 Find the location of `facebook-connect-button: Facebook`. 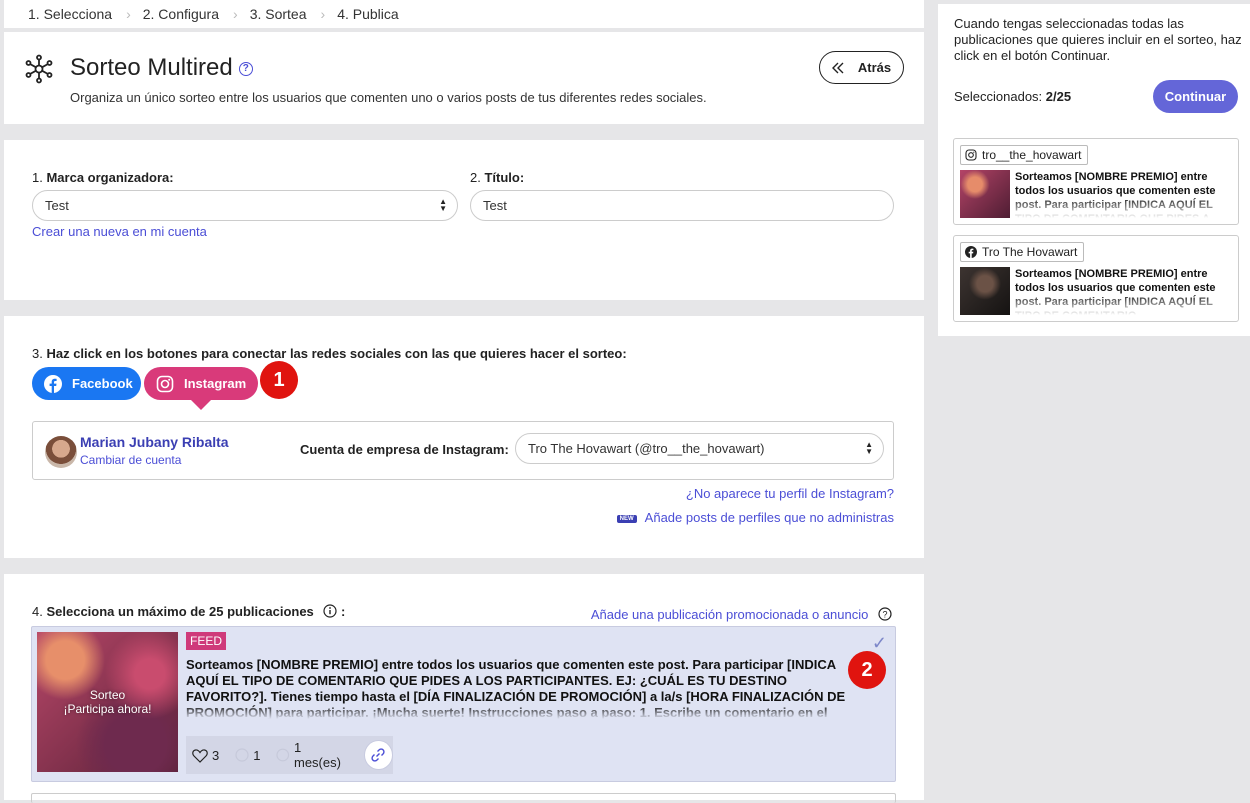

facebook-connect-button: Facebook is located at coordinates (86, 383).